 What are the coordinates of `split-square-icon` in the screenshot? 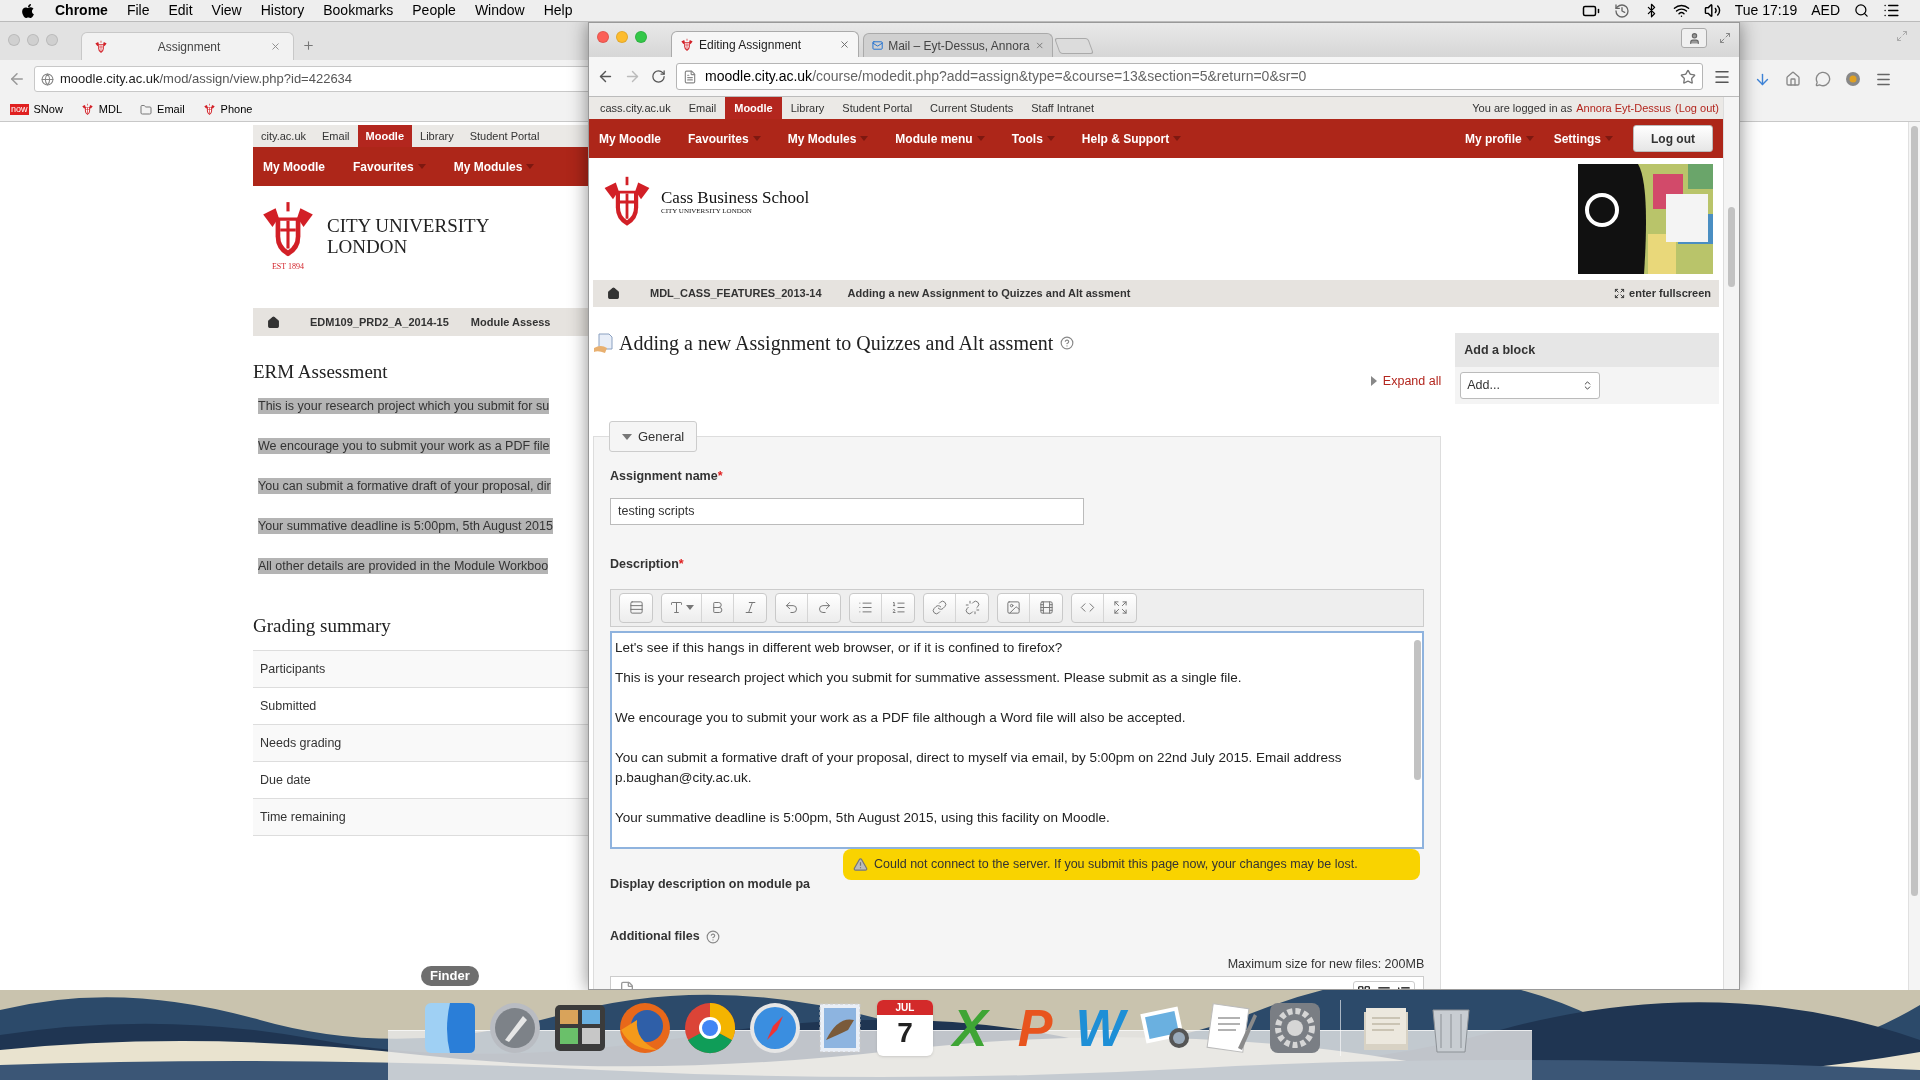 It's located at (450, 1028).